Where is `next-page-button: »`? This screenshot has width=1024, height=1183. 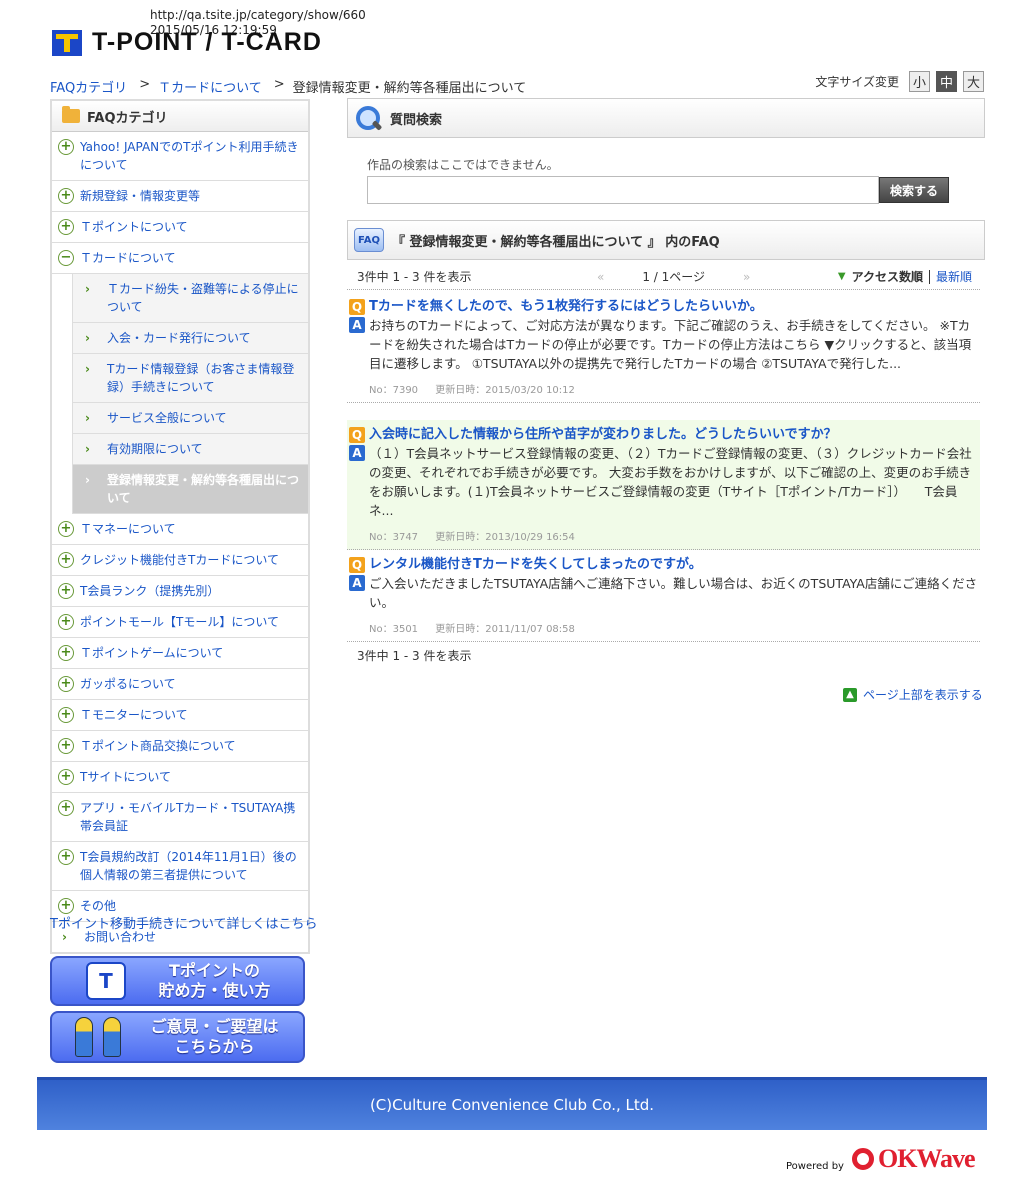 next-page-button: » is located at coordinates (746, 277).